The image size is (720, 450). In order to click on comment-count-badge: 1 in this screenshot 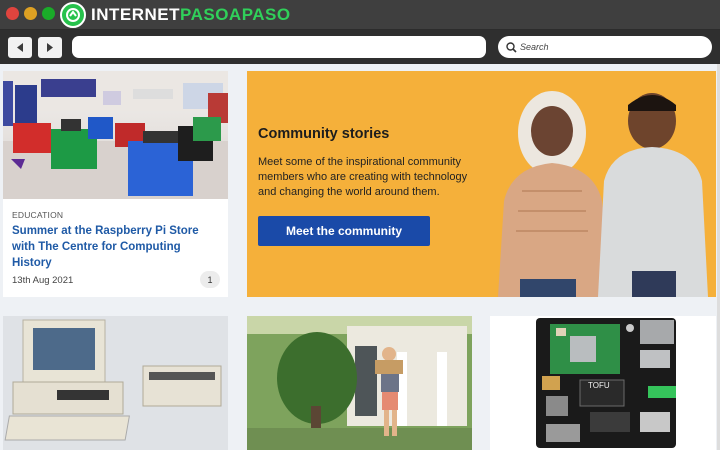, I will do `click(210, 279)`.